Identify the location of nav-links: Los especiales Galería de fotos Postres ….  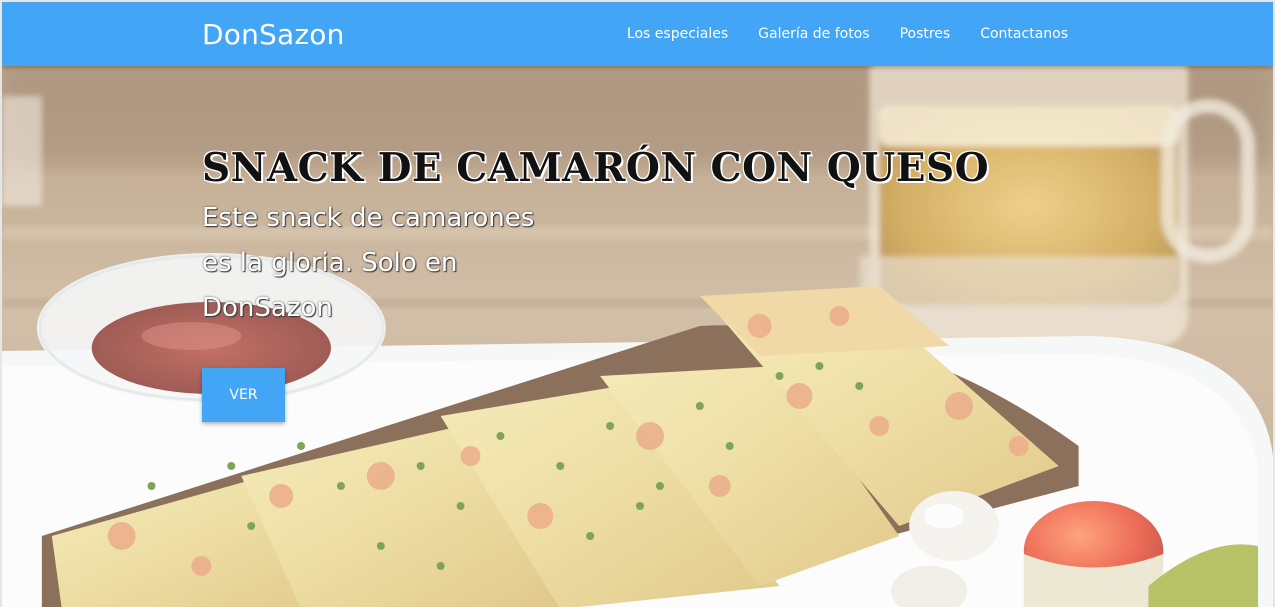
(832, 34).